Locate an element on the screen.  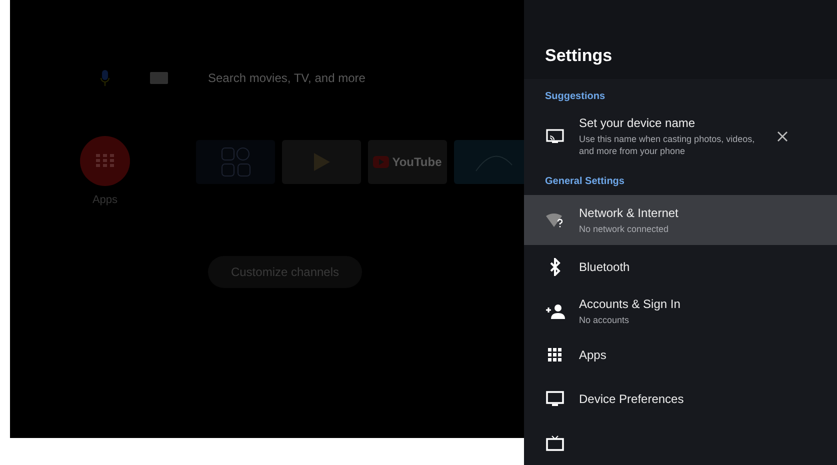
item-title: Apps is located at coordinates (593, 355).